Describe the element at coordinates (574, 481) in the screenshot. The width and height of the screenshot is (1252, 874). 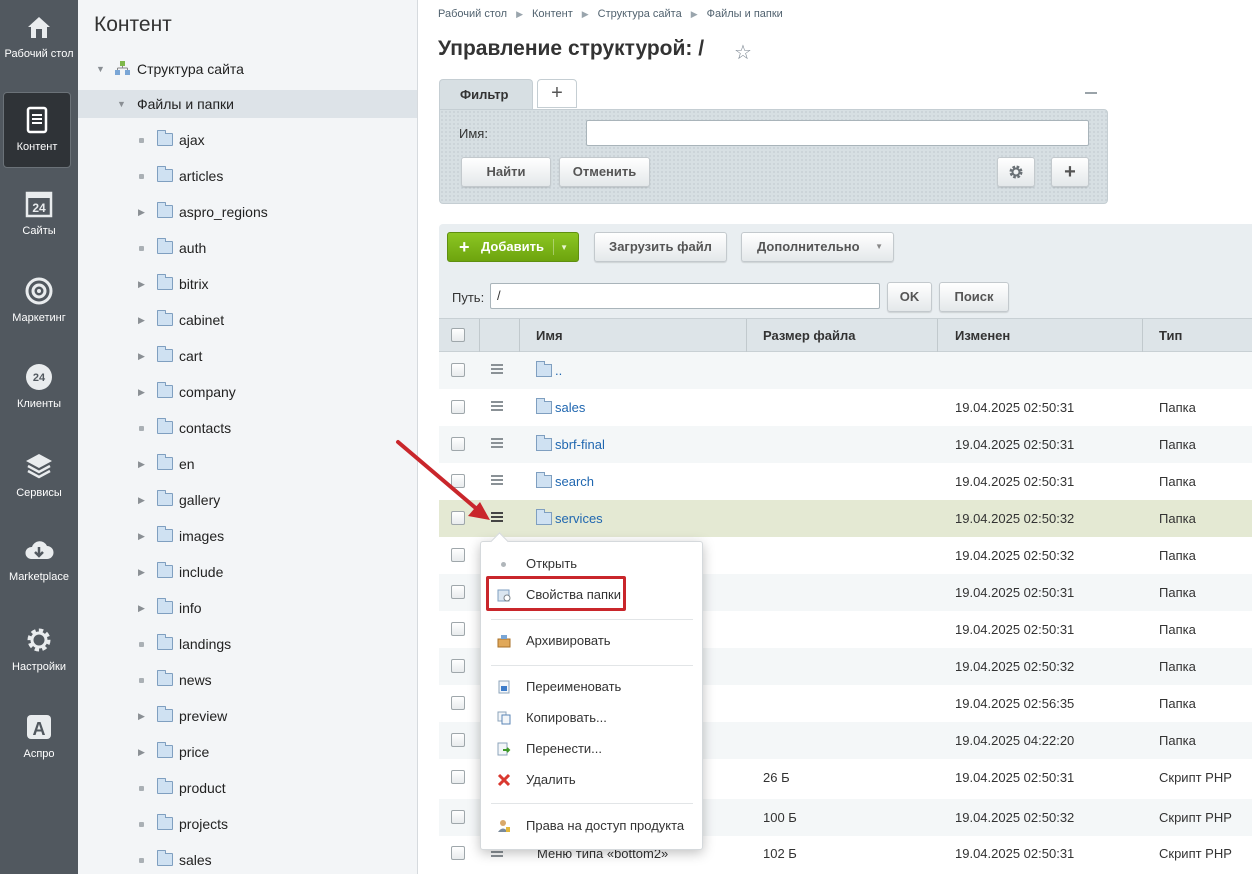
I see `row-name: search` at that location.